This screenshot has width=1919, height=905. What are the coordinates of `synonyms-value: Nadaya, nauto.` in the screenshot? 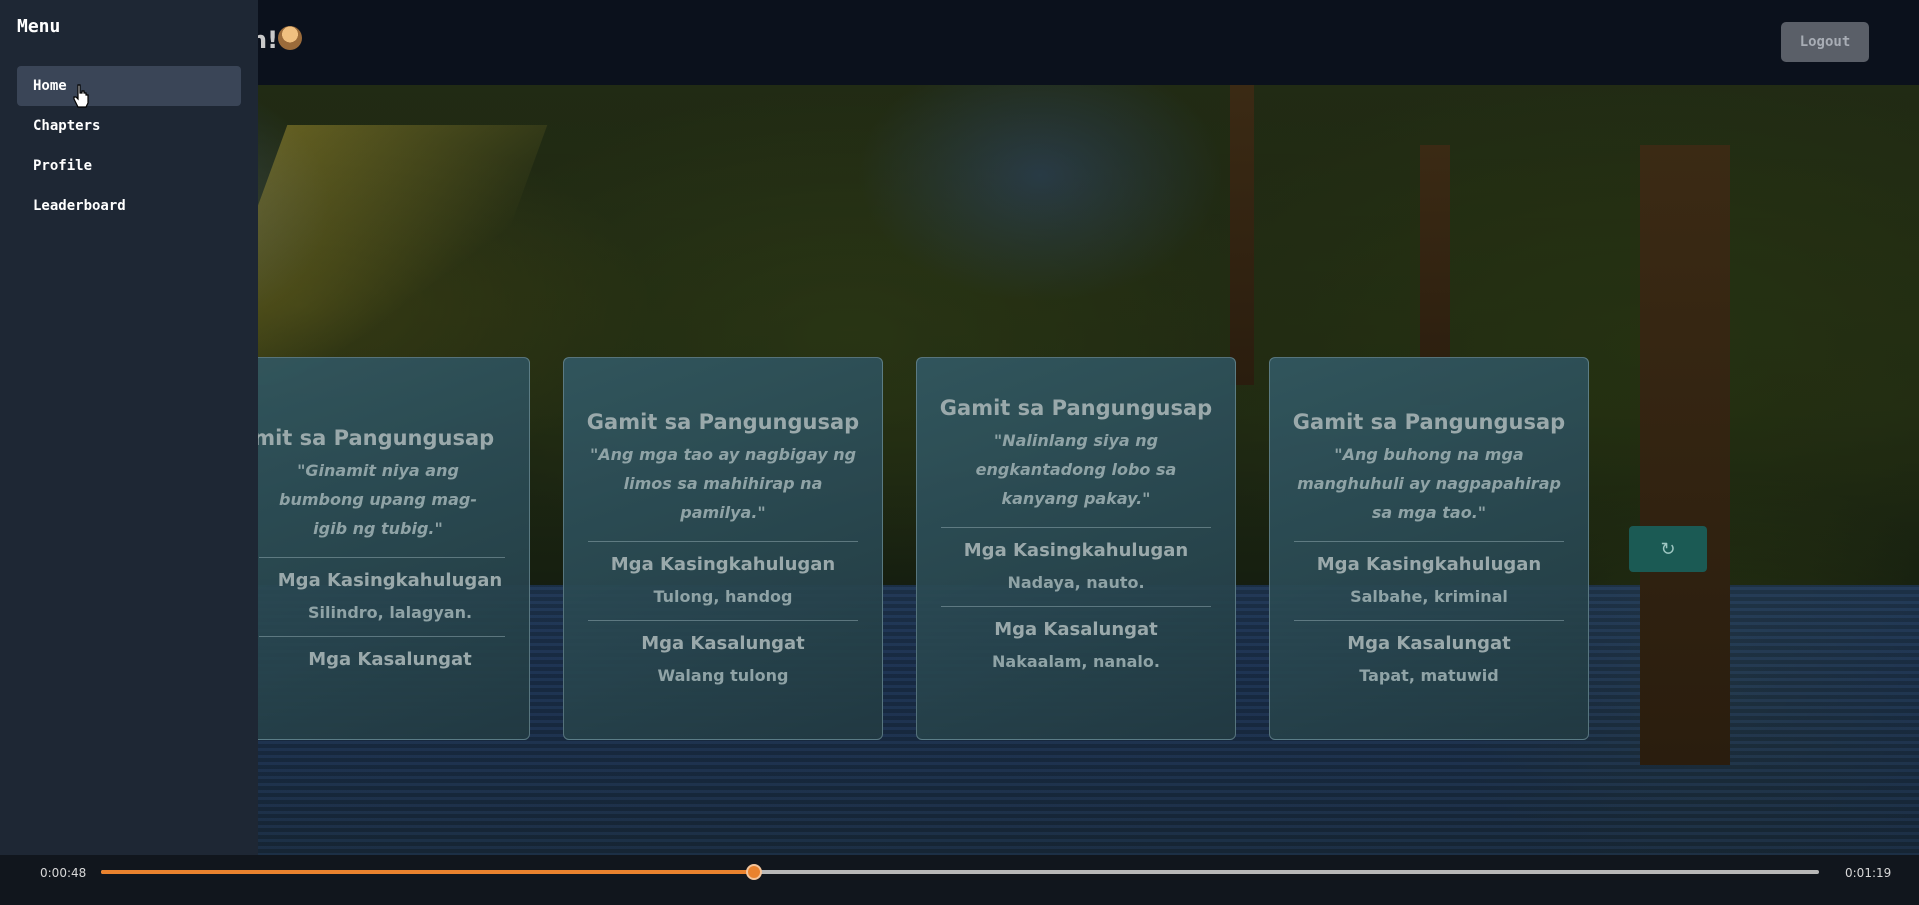 It's located at (1076, 582).